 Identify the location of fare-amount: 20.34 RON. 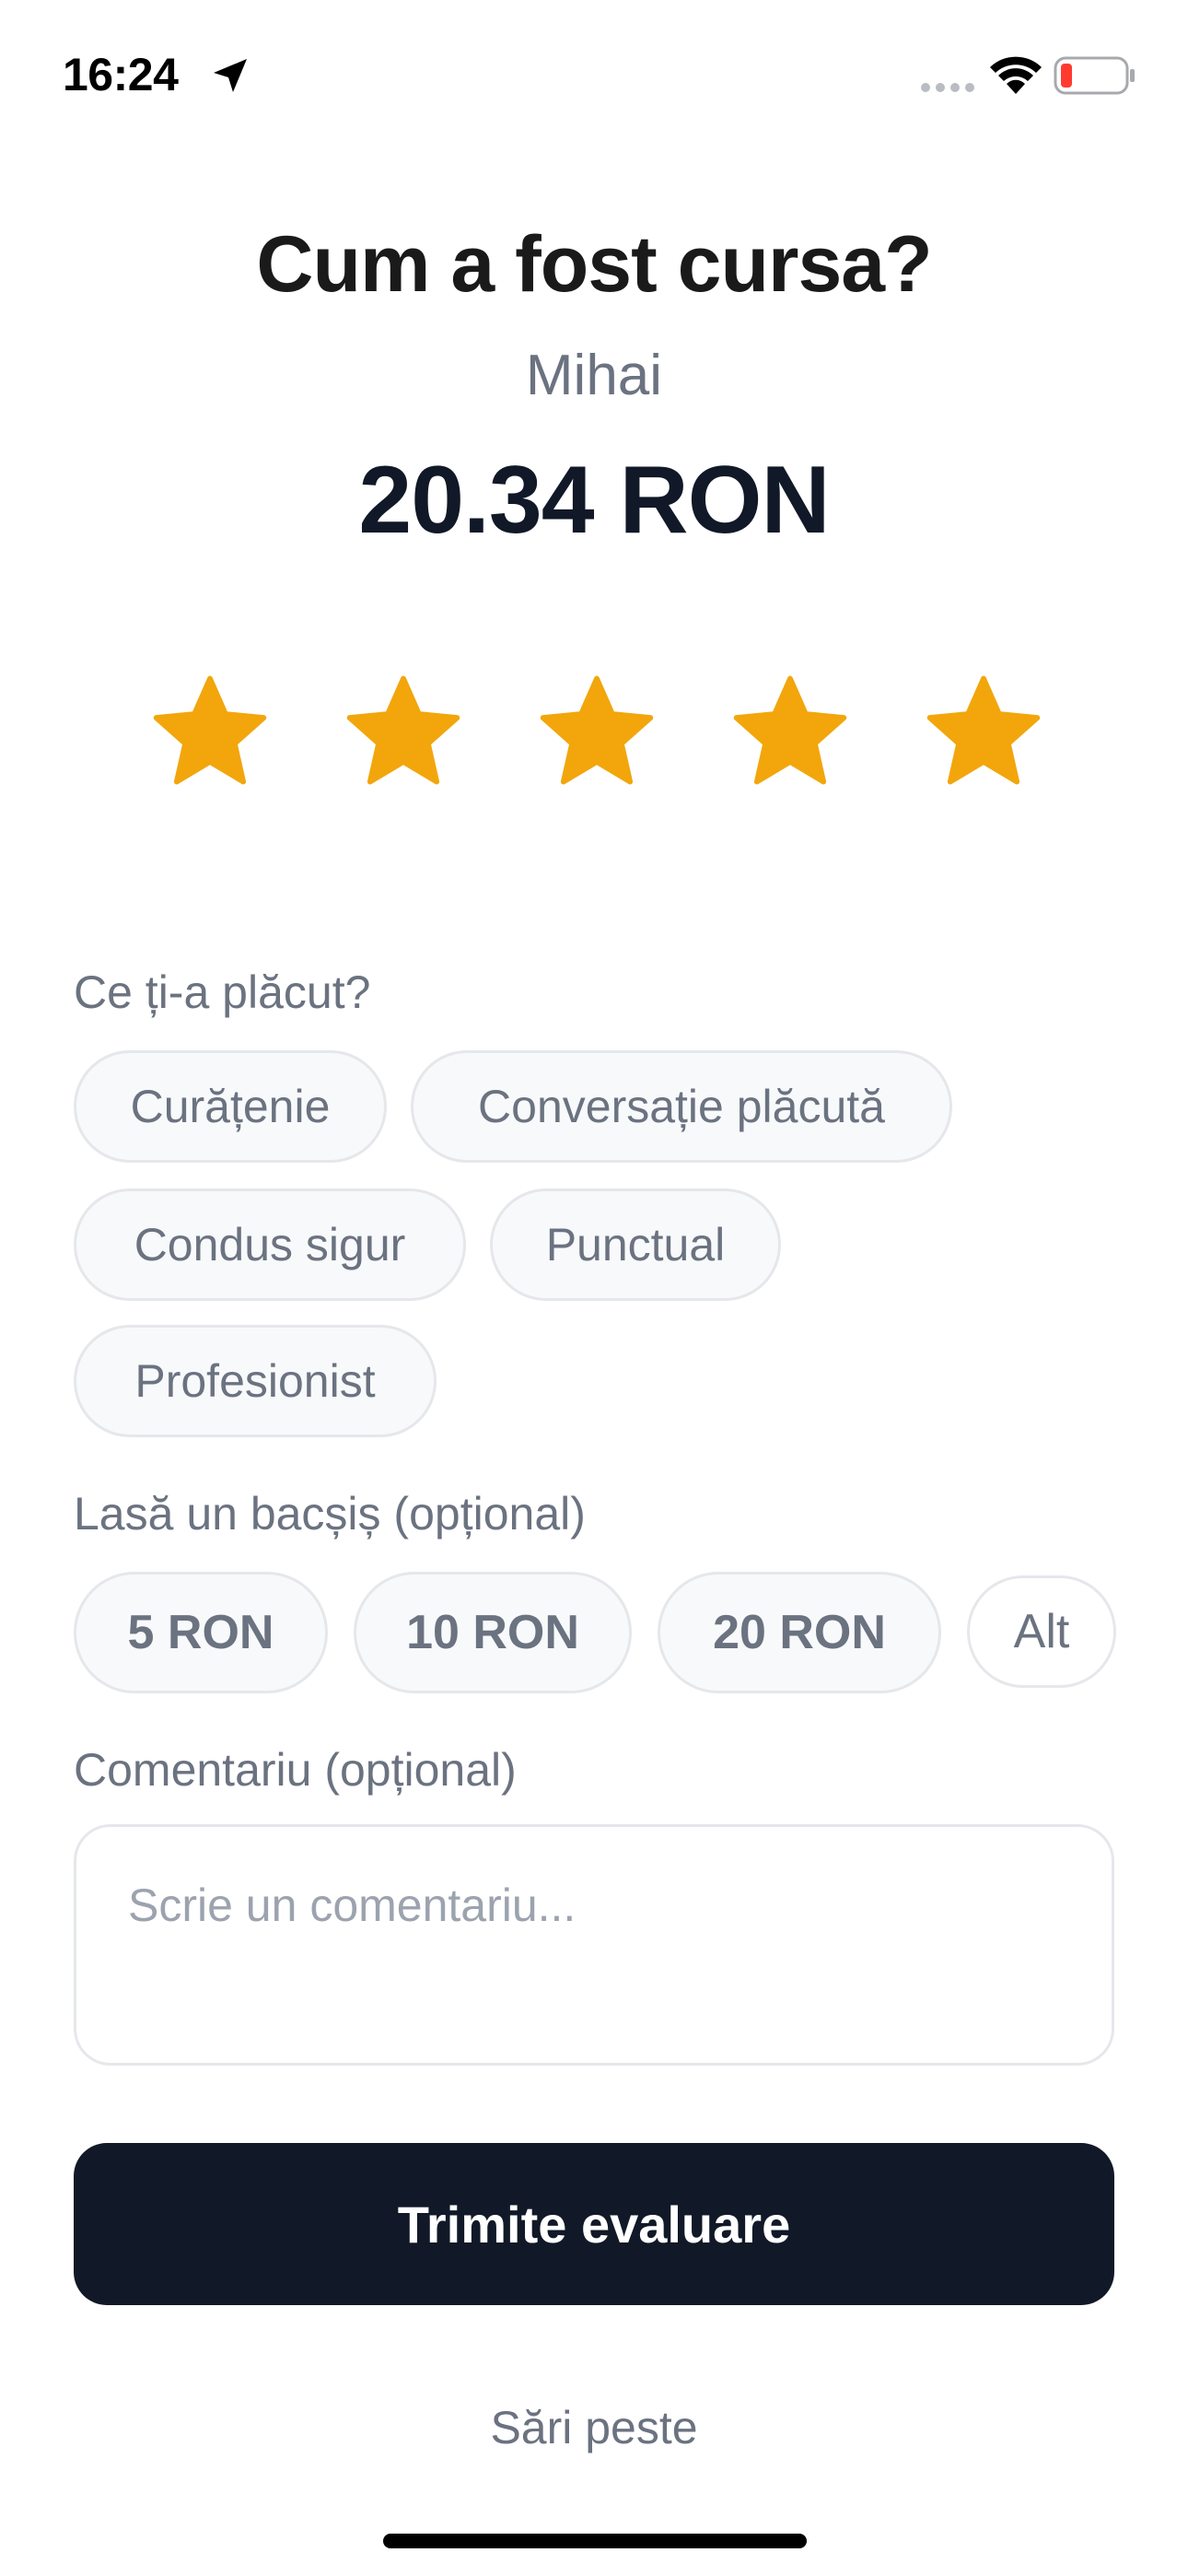
(594, 500).